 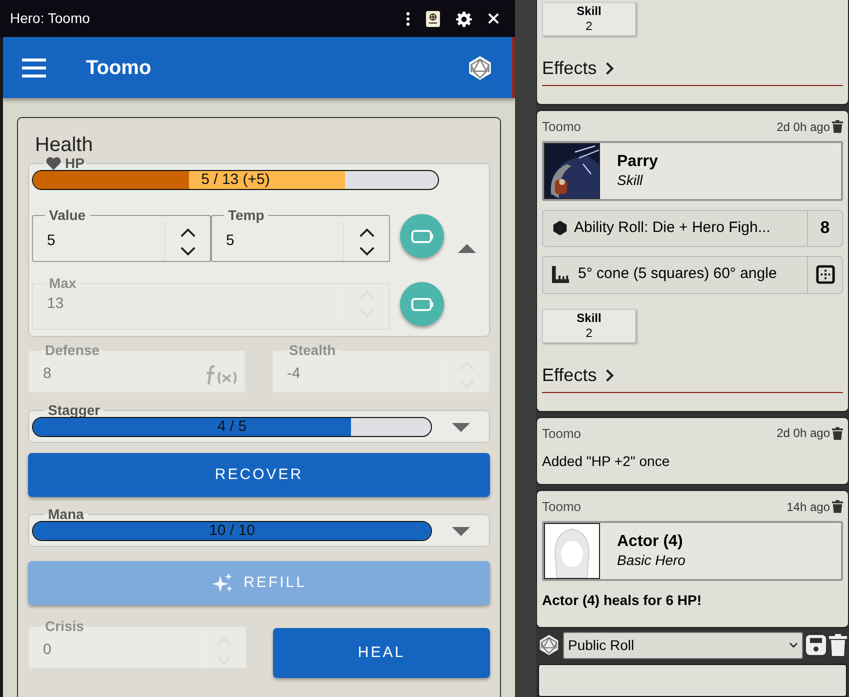 What do you see at coordinates (467, 248) in the screenshot?
I see `collapse-caret-icon` at bounding box center [467, 248].